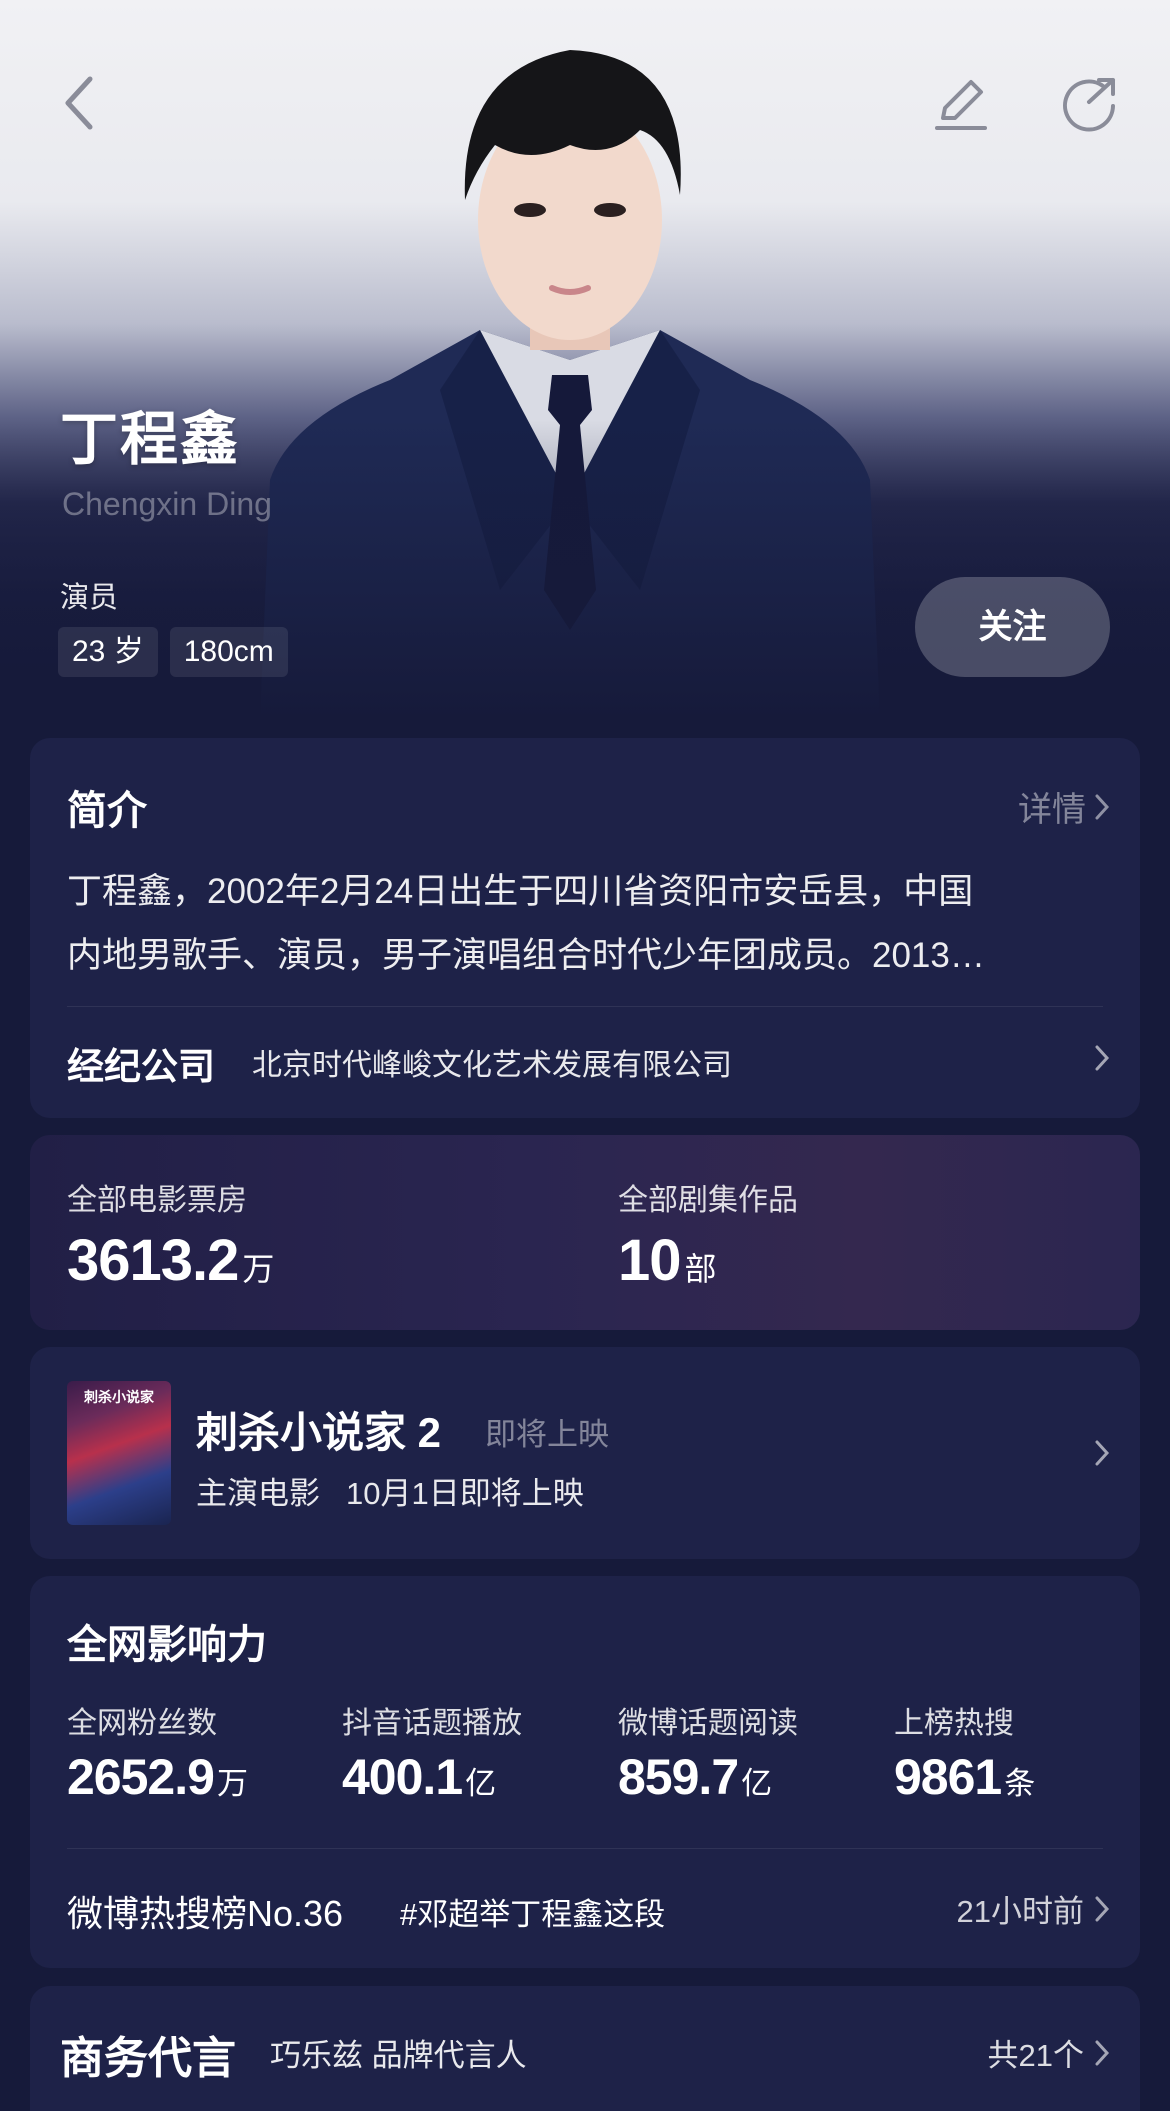 The height and width of the screenshot is (2111, 1170). I want to click on metric-number: 9861, so click(948, 1777).